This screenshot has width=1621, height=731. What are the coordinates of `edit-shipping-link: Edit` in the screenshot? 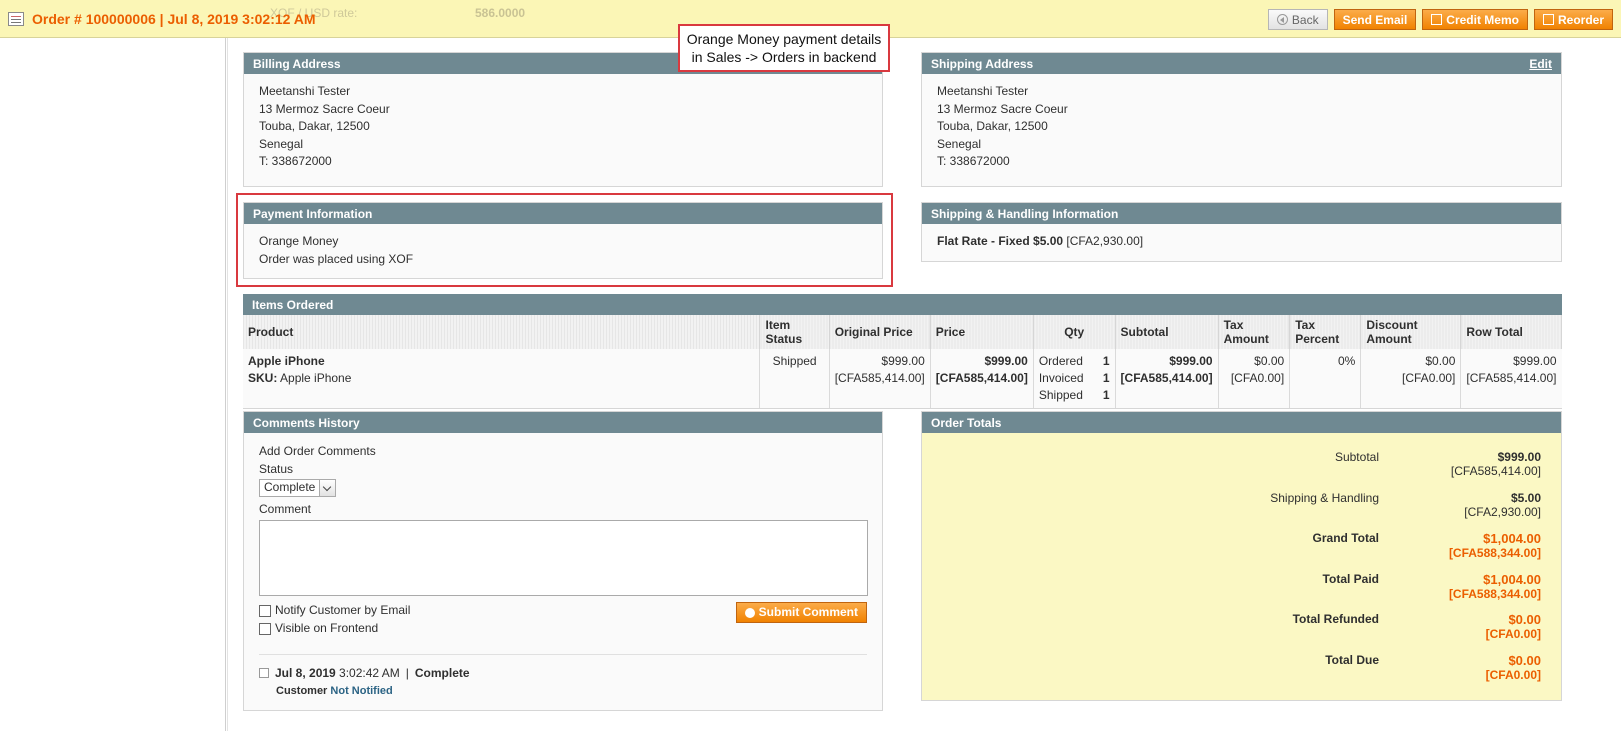 It's located at (1540, 64).